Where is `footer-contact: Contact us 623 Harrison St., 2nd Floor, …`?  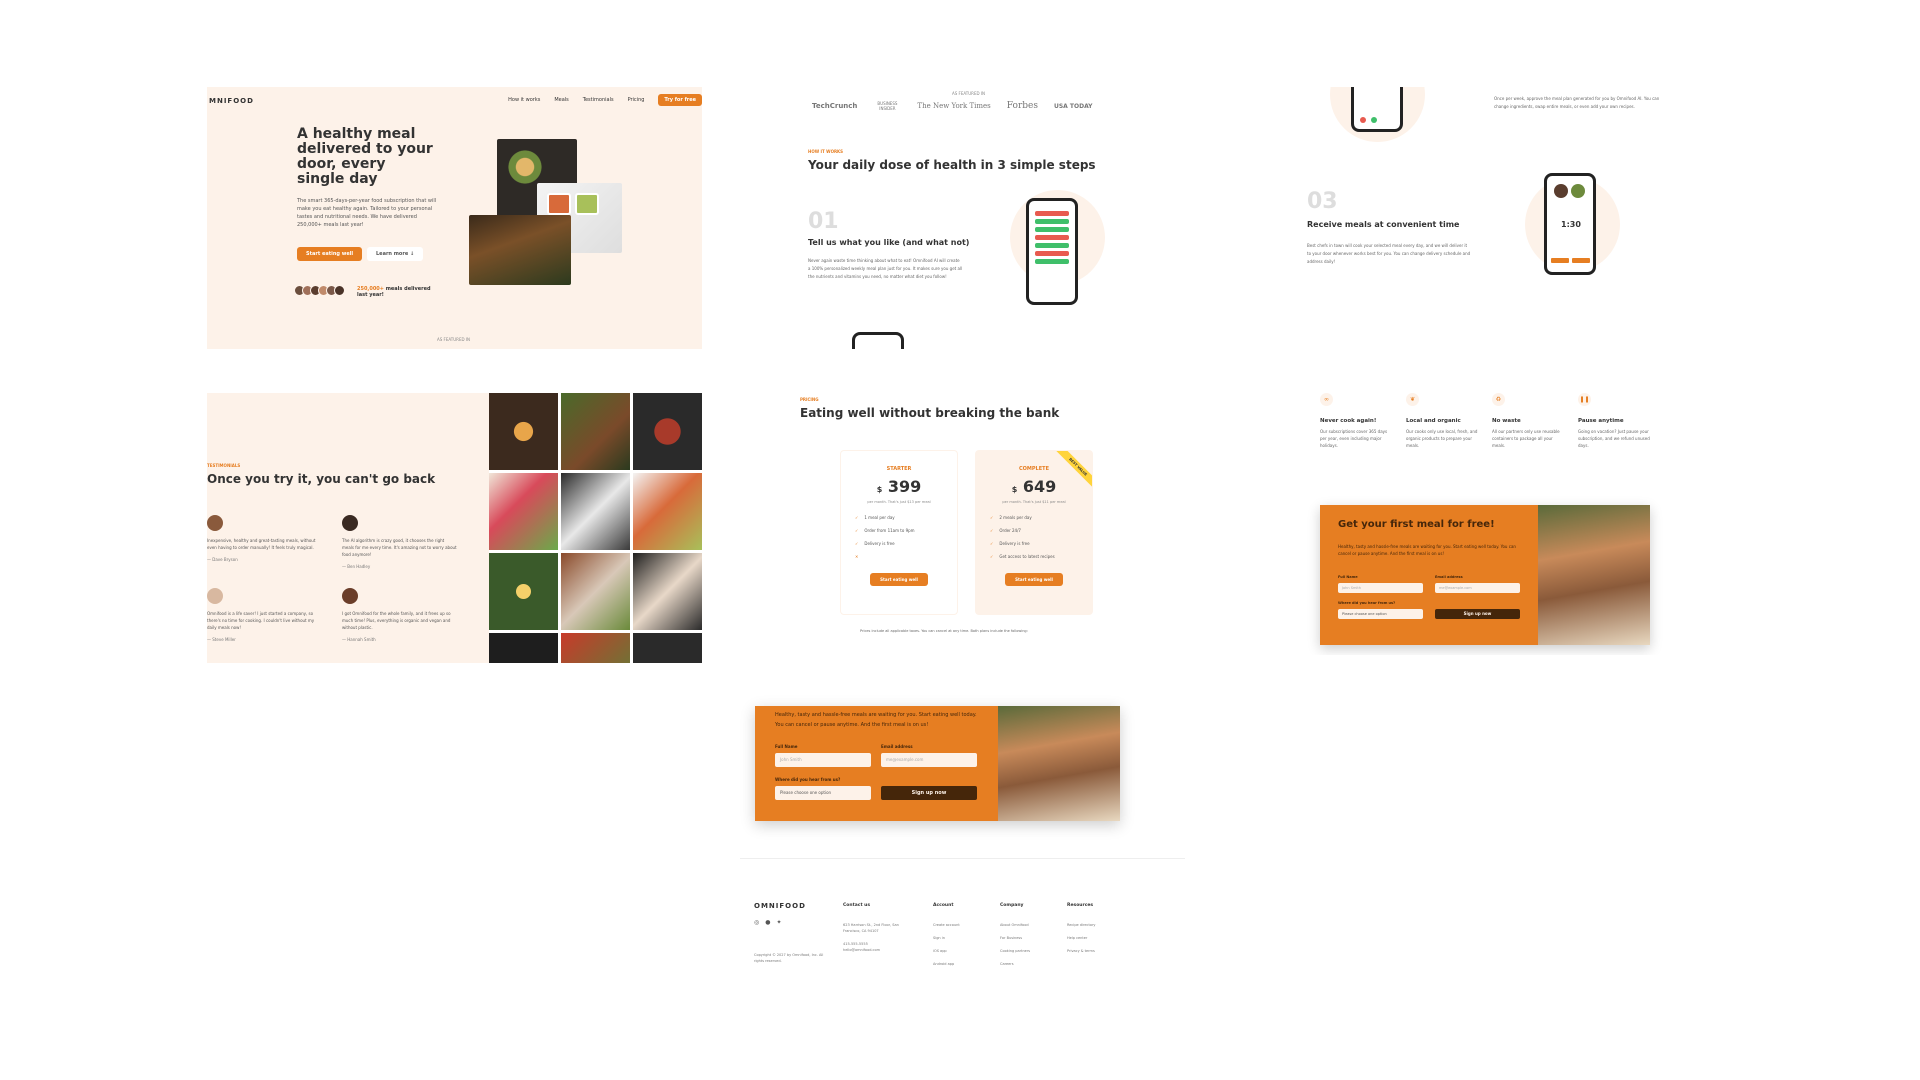 footer-contact: Contact us 623 Harrison St., 2nd Floor, … is located at coordinates (874, 931).